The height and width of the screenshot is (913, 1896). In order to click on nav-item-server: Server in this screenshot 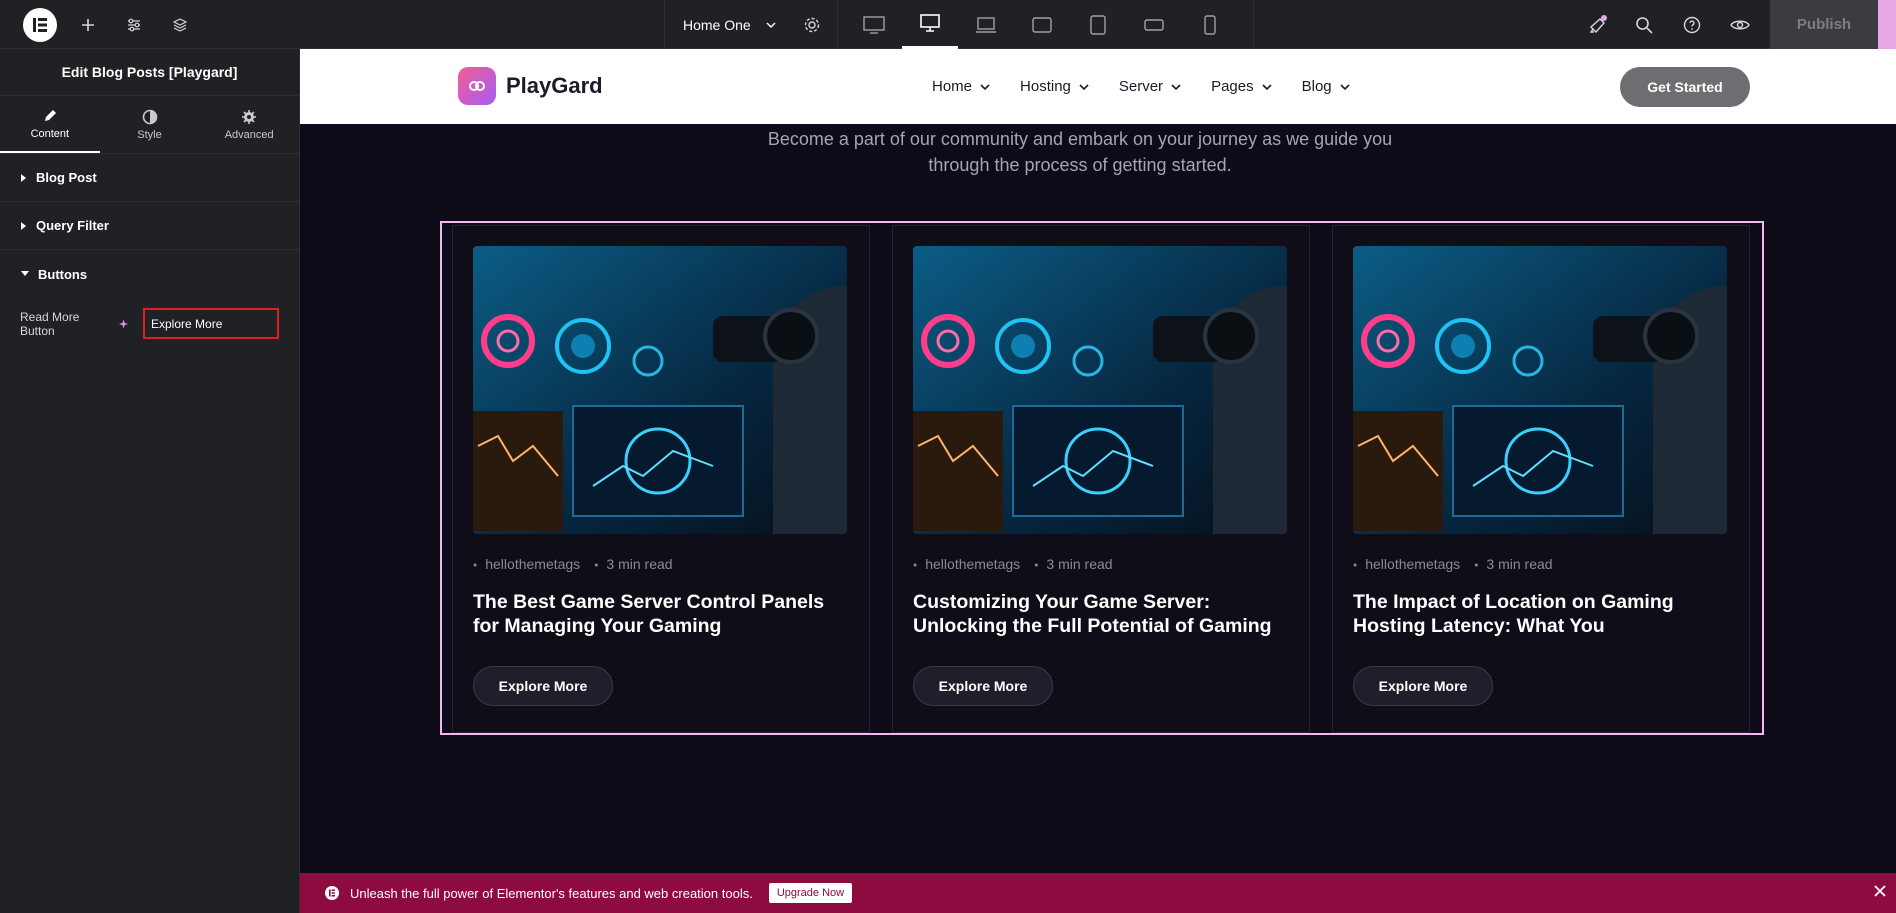, I will do `click(1150, 86)`.